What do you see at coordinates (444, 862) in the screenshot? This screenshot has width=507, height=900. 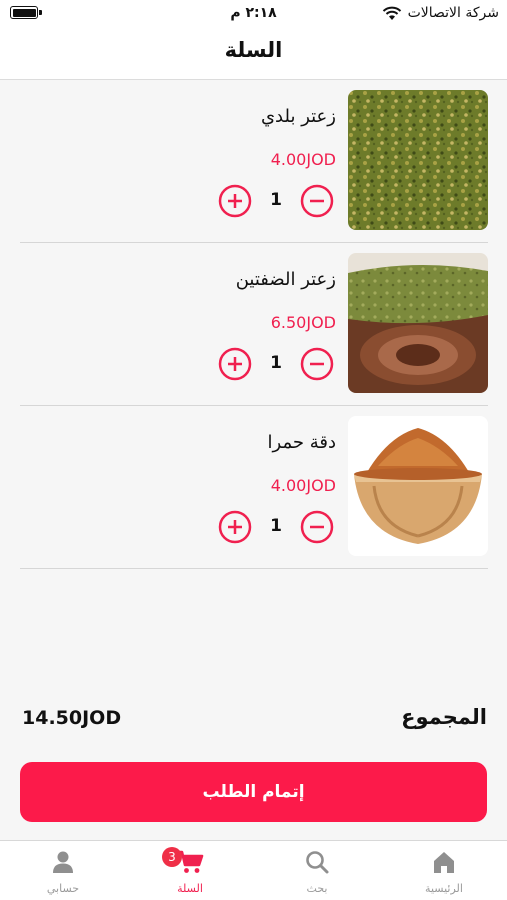 I see `home-icon` at bounding box center [444, 862].